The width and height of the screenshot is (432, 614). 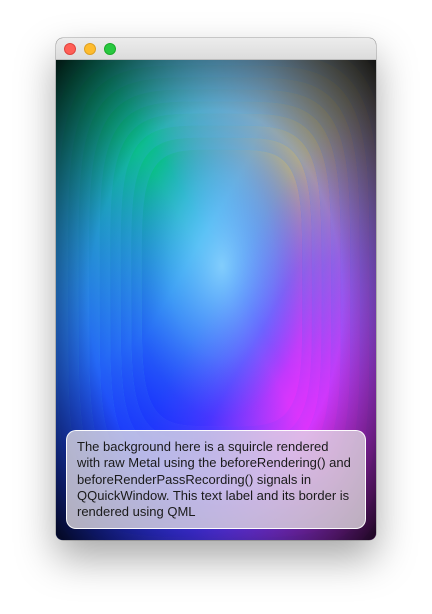 I want to click on close-button, so click(x=70, y=49).